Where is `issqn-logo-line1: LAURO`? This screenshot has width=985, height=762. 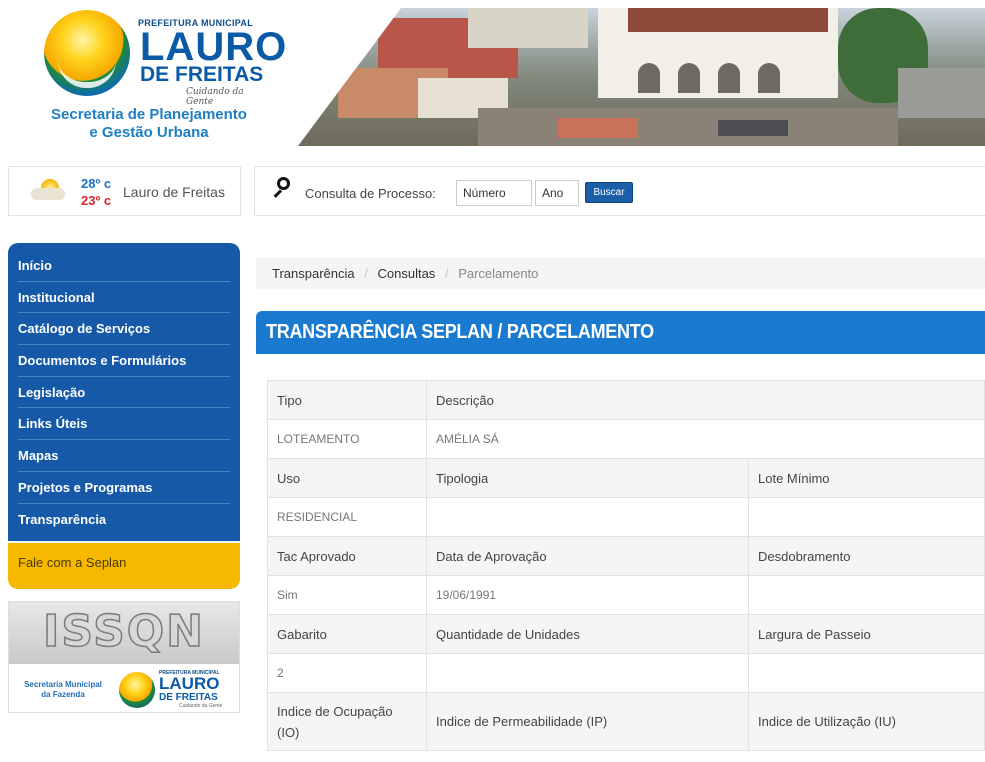
issqn-logo-line1: LAURO is located at coordinates (189, 683).